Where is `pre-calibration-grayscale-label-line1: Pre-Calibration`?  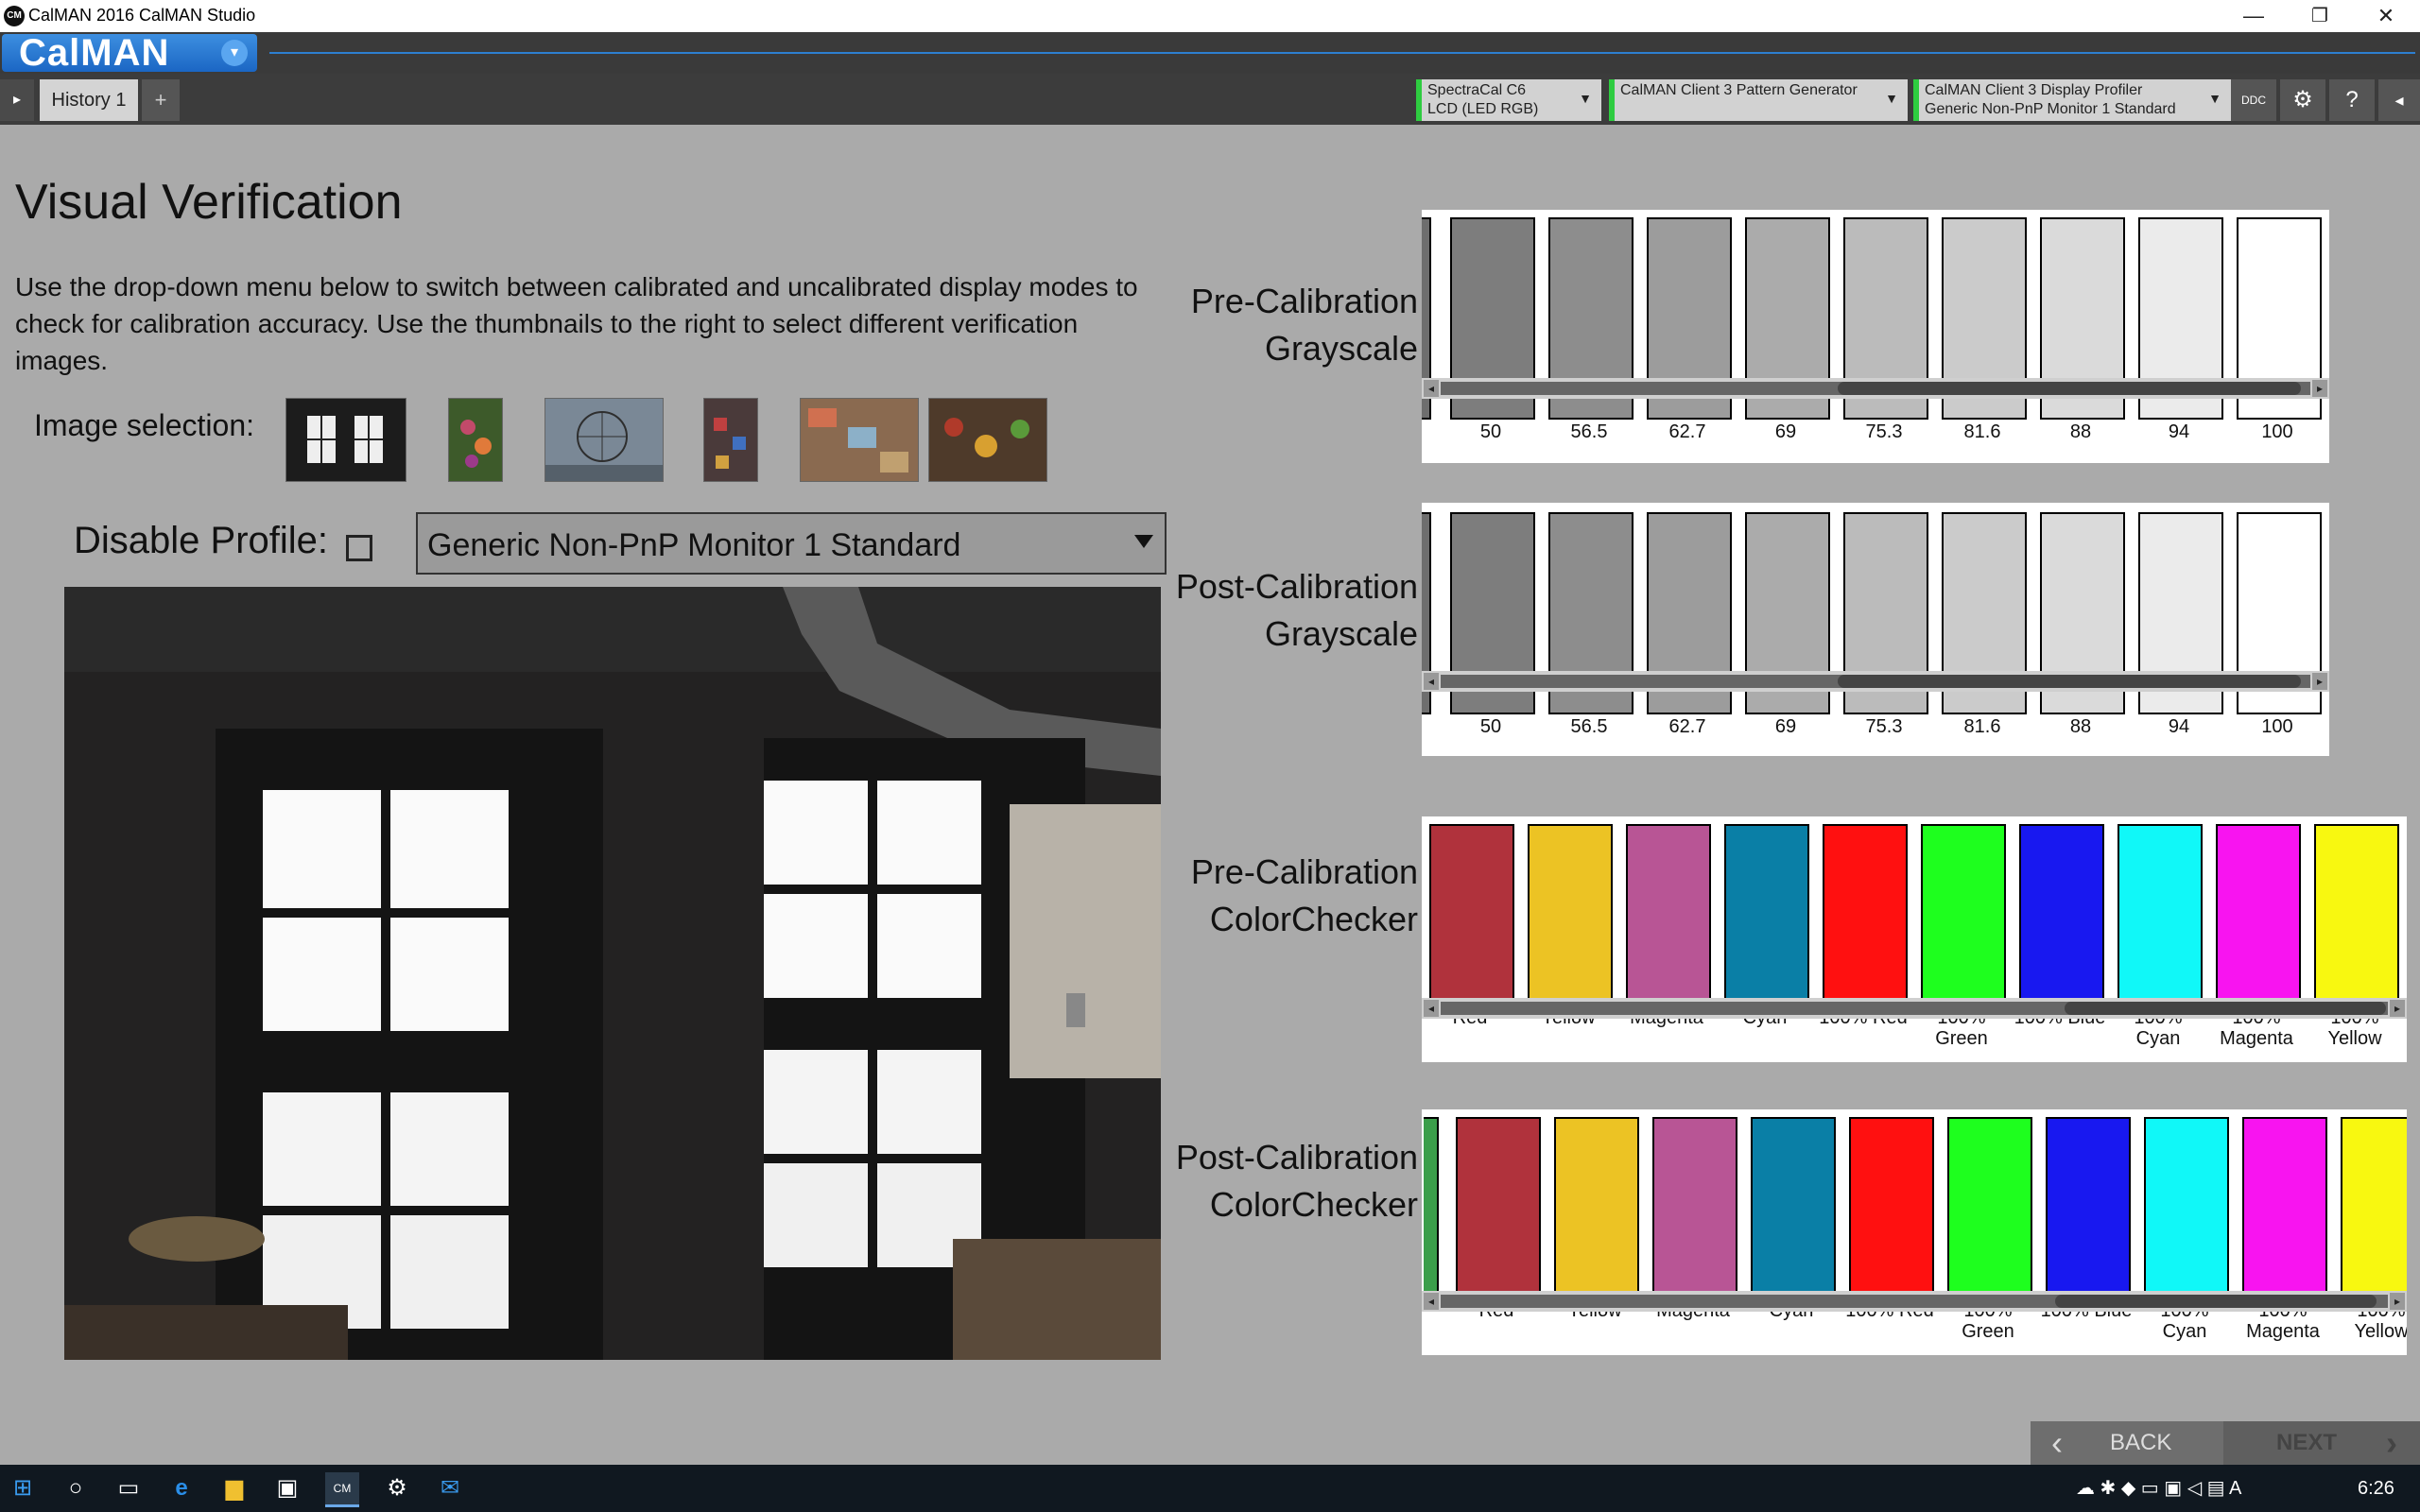
pre-calibration-grayscale-label-line1: Pre-Calibration is located at coordinates (1304, 301).